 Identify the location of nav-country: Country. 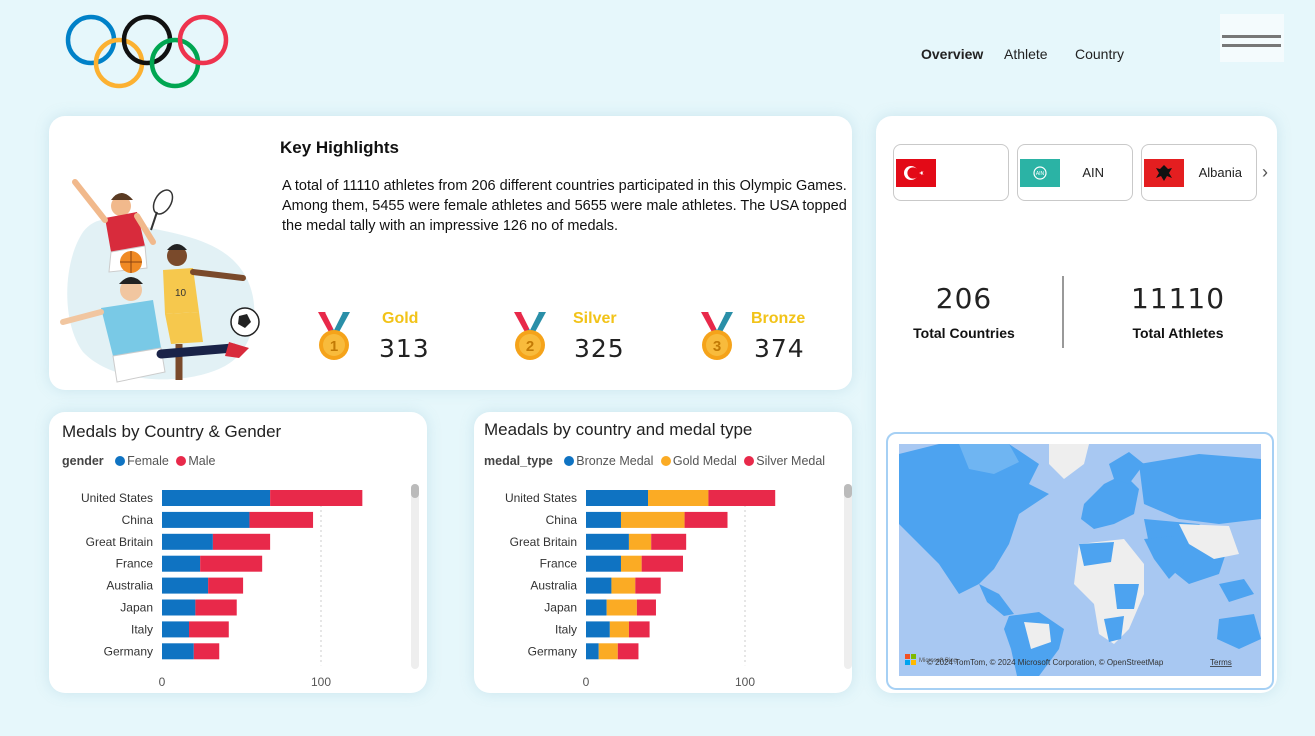
(1099, 54).